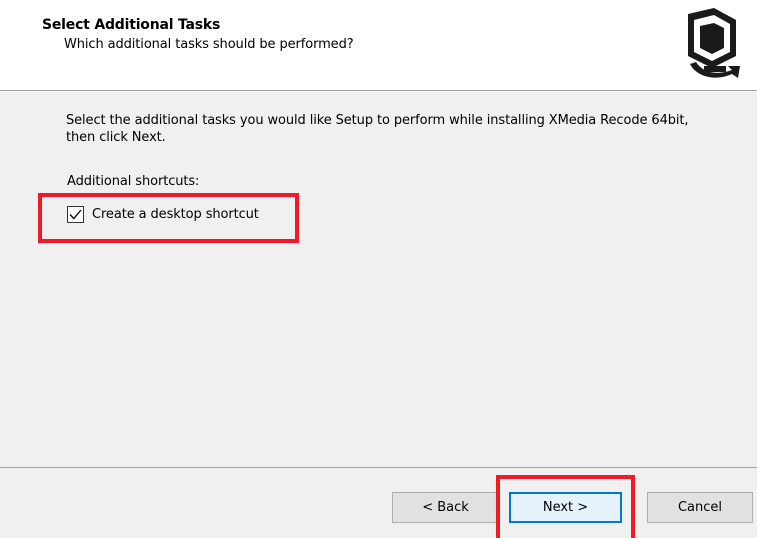  Describe the element at coordinates (378, 503) in the screenshot. I see `button-bar: < Back Next > Cancel` at that location.